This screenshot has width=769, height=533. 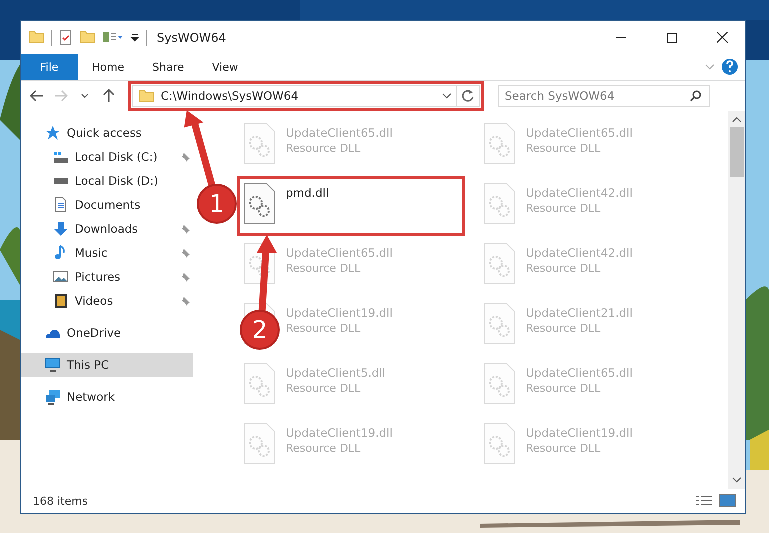 I want to click on refresh-icon, so click(x=468, y=96).